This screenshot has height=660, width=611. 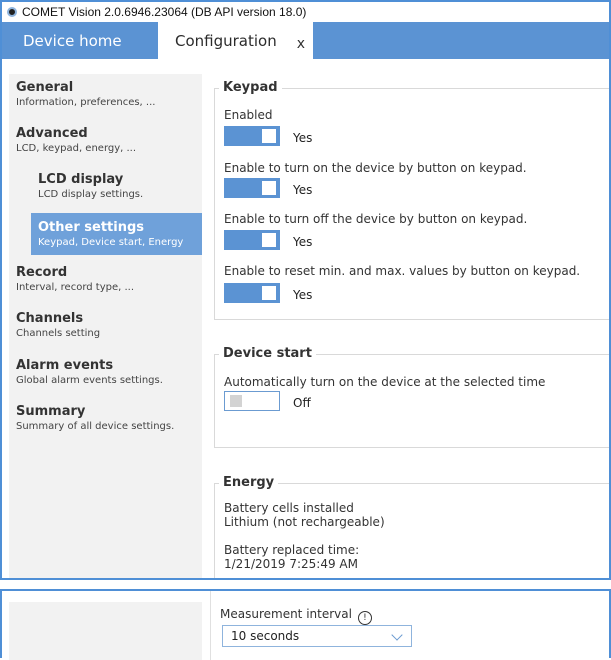 What do you see at coordinates (303, 242) in the screenshot?
I see `turn-off-value: Yes` at bounding box center [303, 242].